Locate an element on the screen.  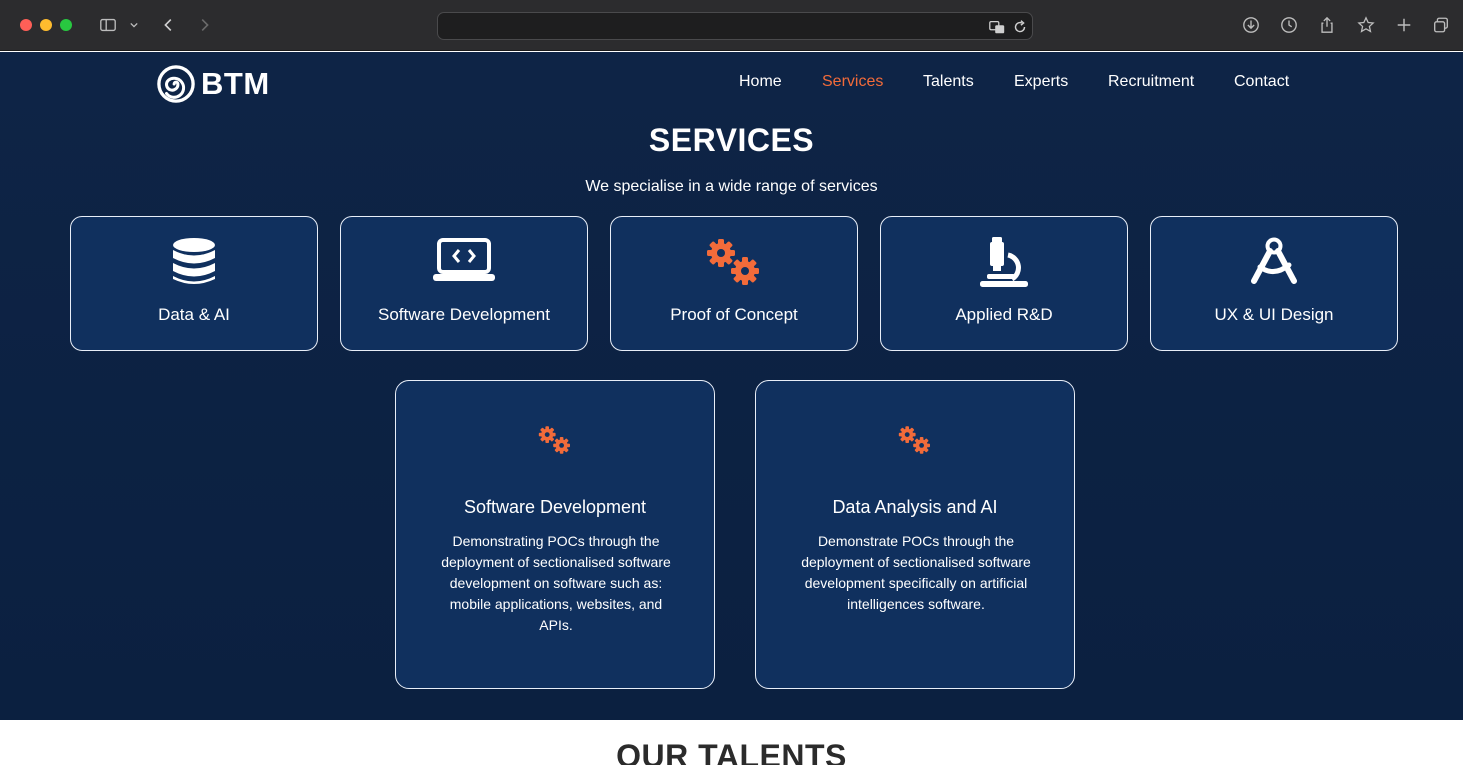
browser-toolbar is located at coordinates (731, 25).